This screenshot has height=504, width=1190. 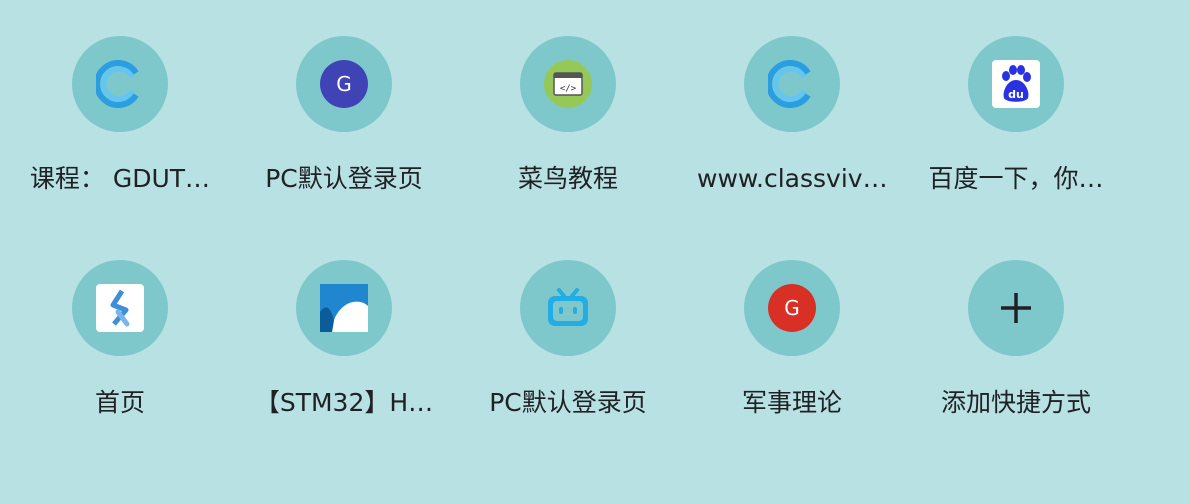 I want to click on baidu-paw-icon: du, so click(x=1016, y=84).